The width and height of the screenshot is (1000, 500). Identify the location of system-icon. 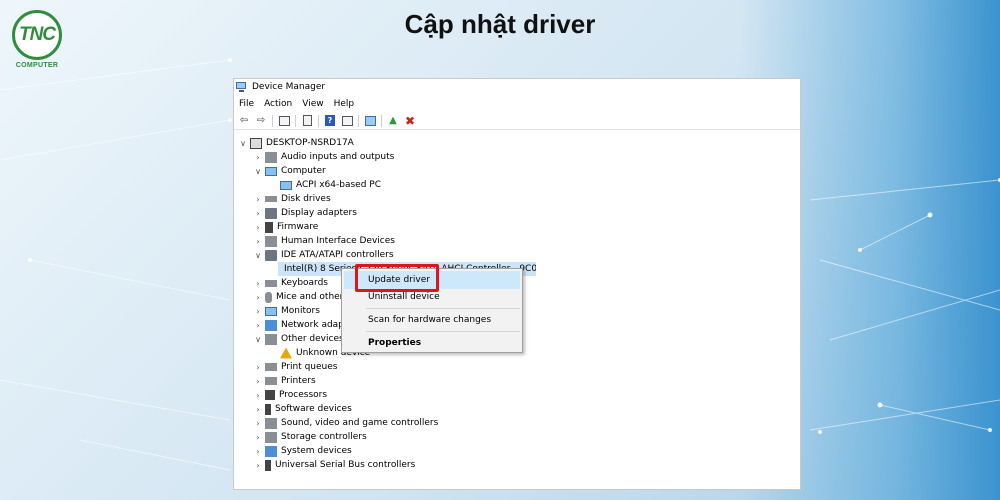
(271, 451).